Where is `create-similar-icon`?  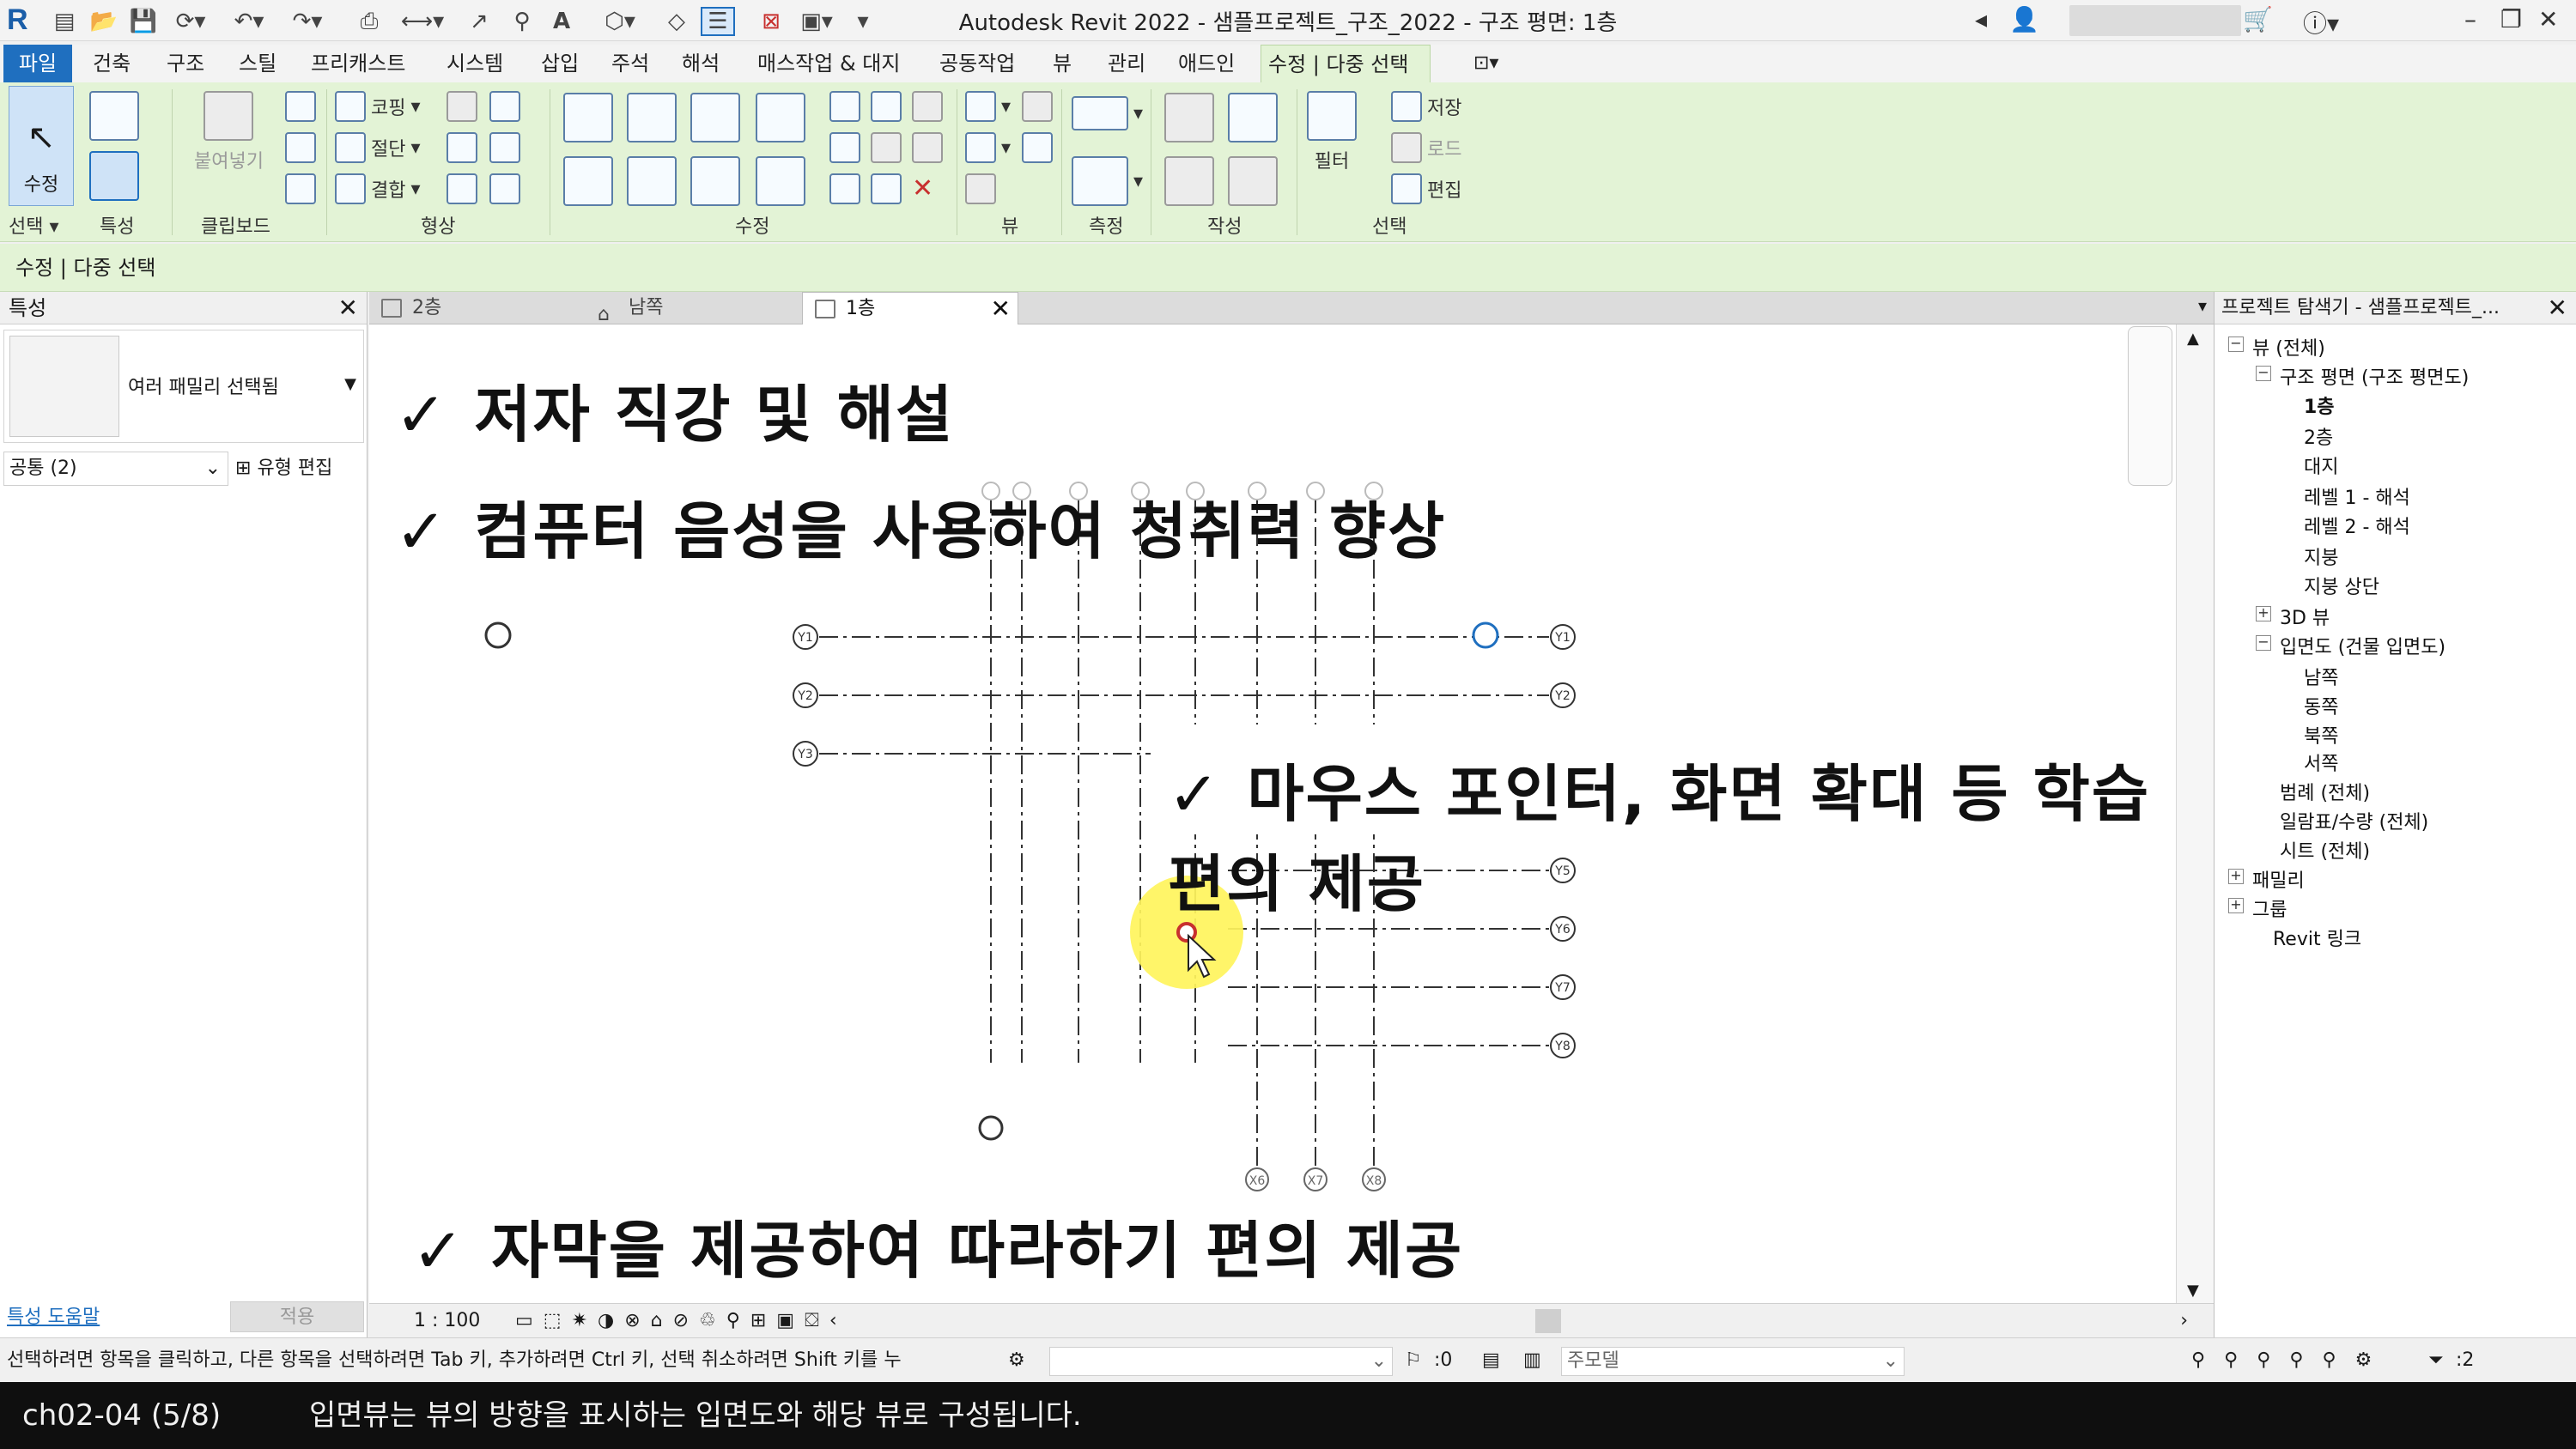 create-similar-icon is located at coordinates (1253, 181).